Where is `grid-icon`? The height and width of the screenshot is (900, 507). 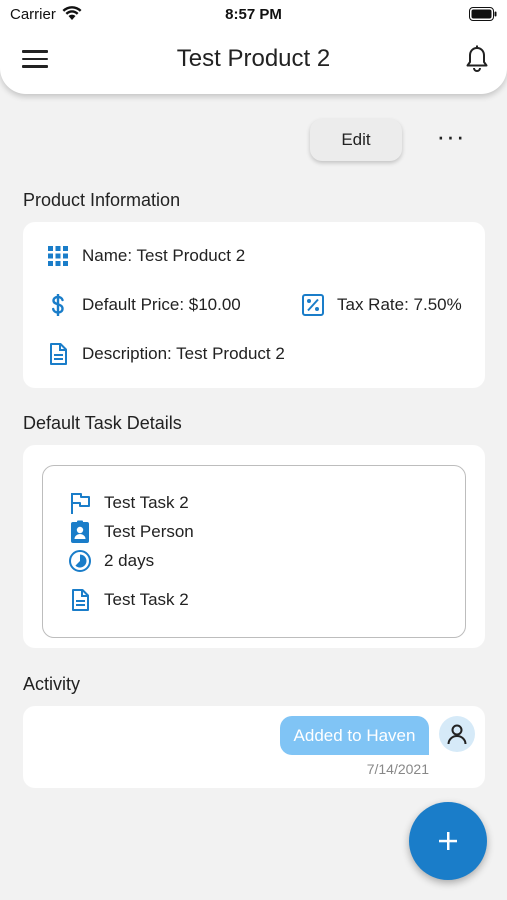 grid-icon is located at coordinates (58, 256).